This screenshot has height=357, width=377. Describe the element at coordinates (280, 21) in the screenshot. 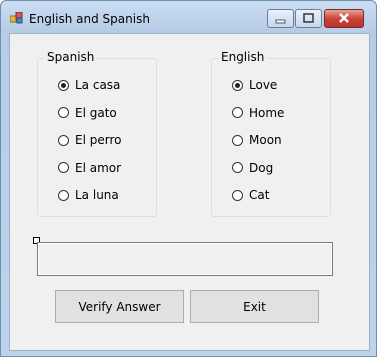

I see `minimize-icon` at that location.